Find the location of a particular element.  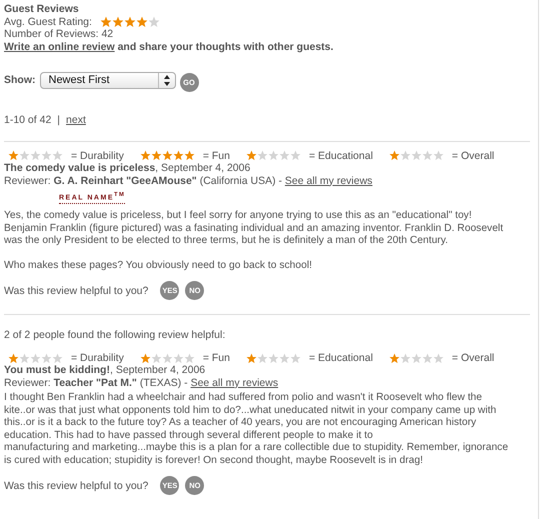

write-review-text: Write an online review and share your thoughts with other guests. is located at coordinates (169, 46).